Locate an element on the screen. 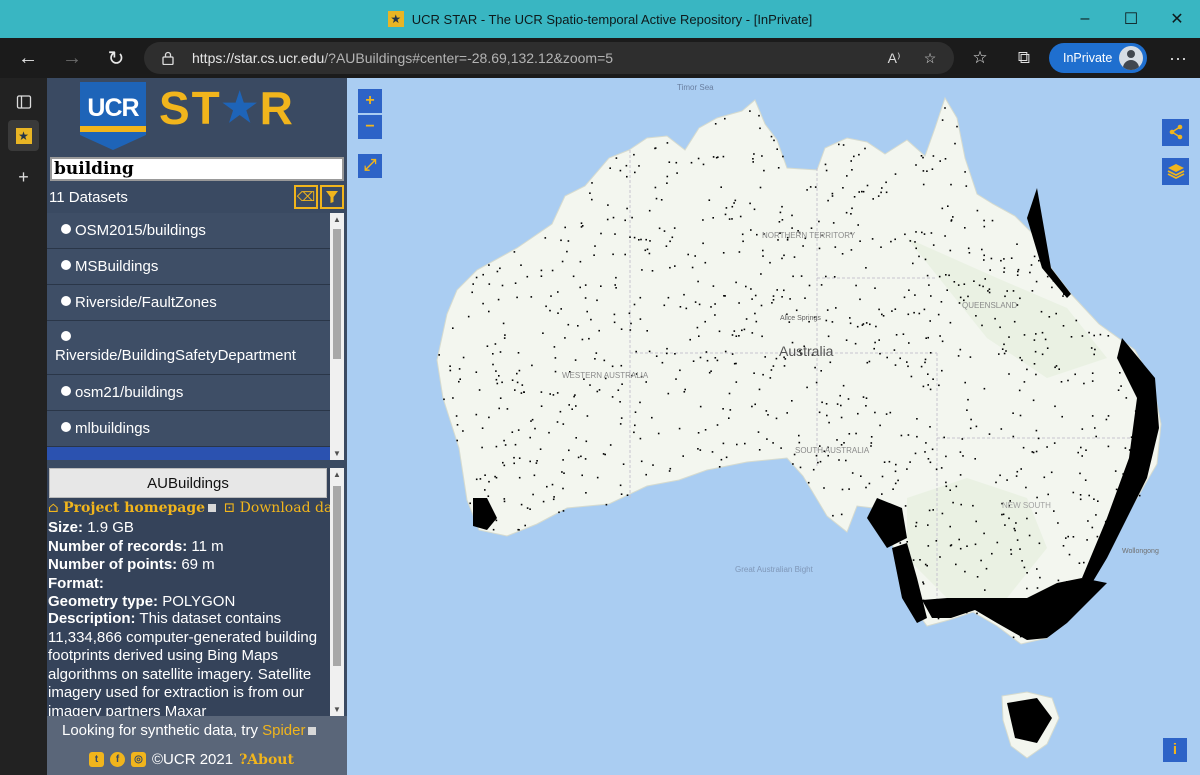 This screenshot has width=1200, height=775. tab-actions-icon is located at coordinates (23, 101).